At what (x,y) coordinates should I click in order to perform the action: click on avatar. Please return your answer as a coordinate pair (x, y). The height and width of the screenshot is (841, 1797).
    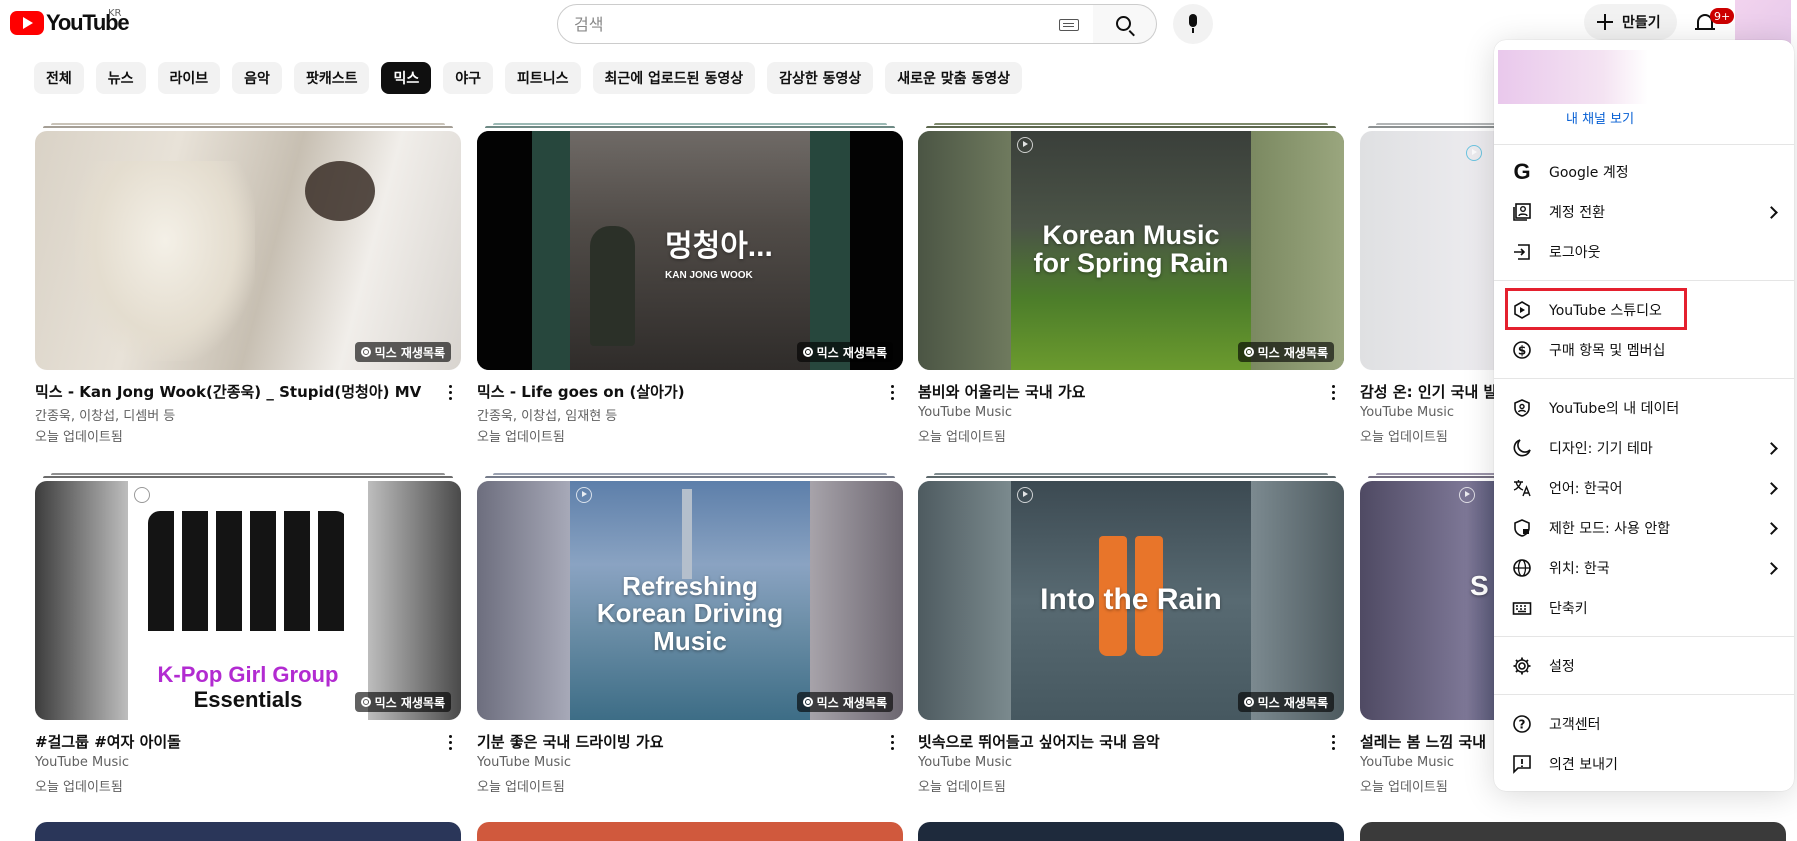
    Looking at the image, I should click on (1763, 22).